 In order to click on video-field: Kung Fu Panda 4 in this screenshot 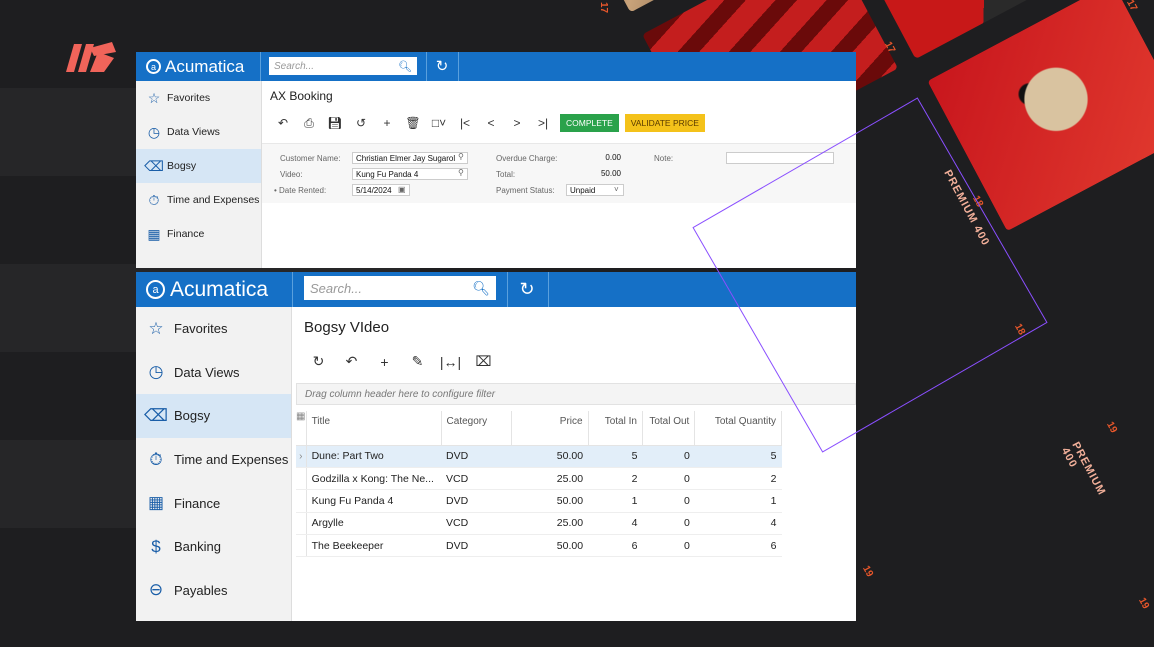, I will do `click(410, 174)`.